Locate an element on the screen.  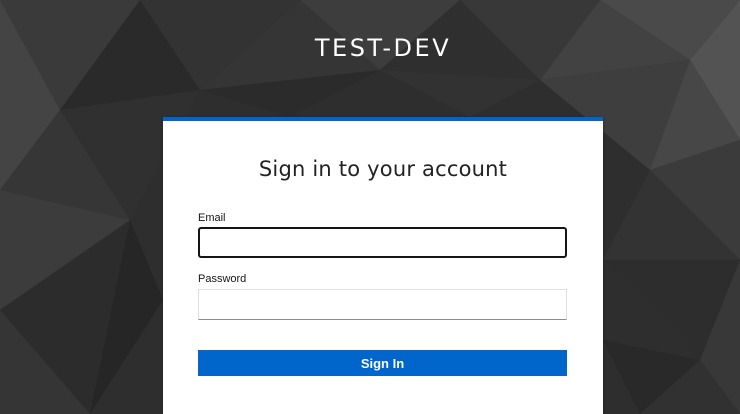
password-input is located at coordinates (382, 304).